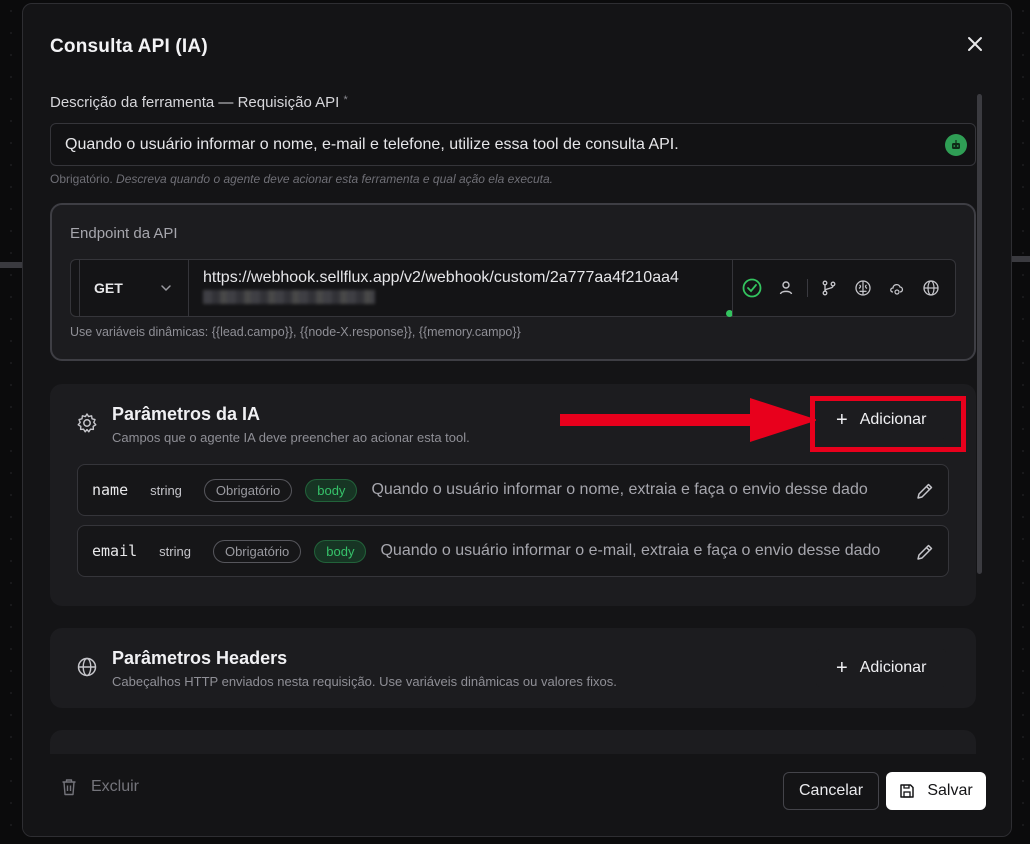 Image resolution: width=1030 pixels, height=844 pixels. I want to click on url-toolbar, so click(841, 288).